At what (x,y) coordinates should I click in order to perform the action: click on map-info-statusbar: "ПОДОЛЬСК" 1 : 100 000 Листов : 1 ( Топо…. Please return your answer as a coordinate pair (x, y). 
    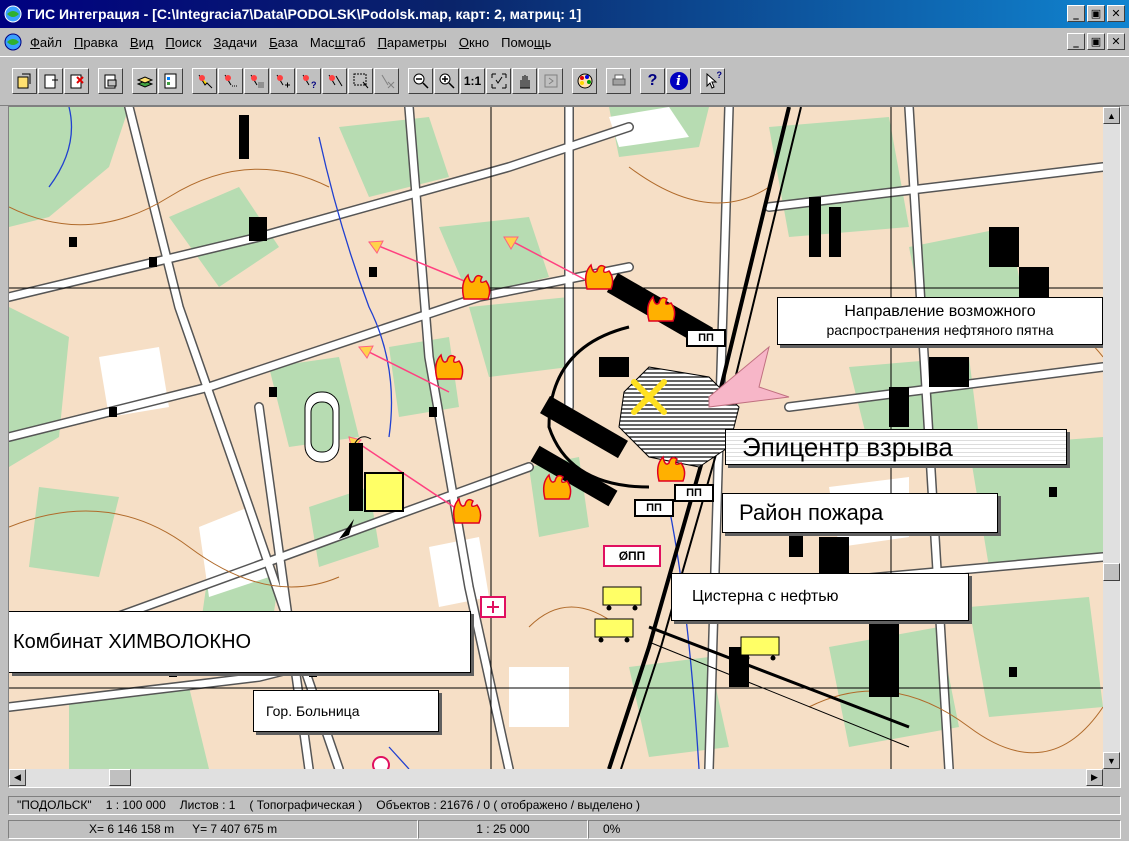
    Looking at the image, I should click on (564, 805).